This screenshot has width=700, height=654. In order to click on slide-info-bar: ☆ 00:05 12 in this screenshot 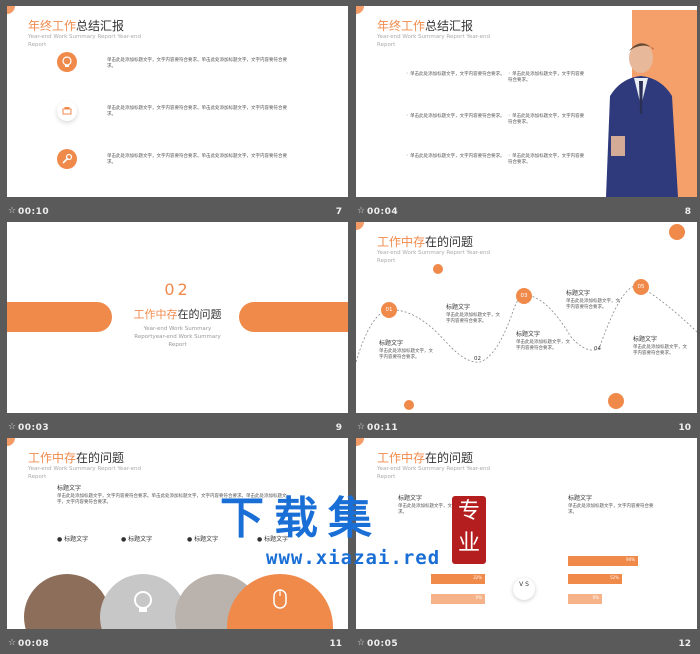, I will do `click(526, 644)`.